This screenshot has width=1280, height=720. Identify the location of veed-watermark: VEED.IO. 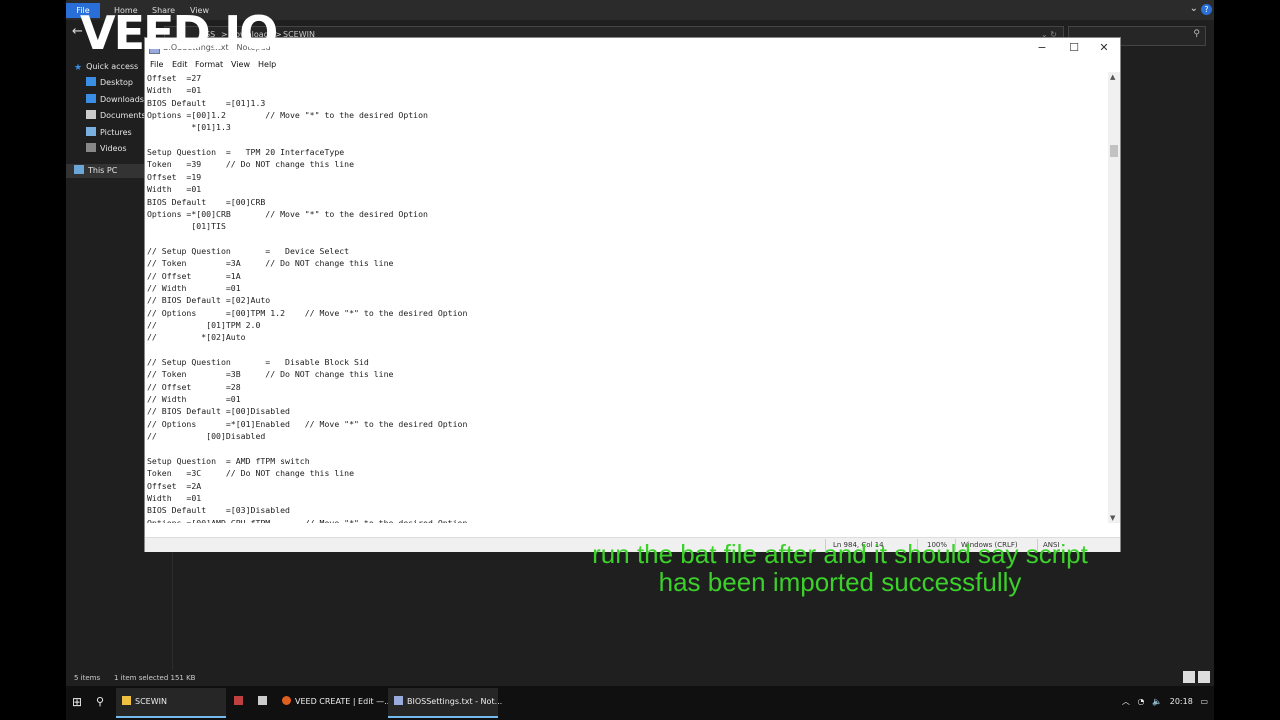
(179, 33).